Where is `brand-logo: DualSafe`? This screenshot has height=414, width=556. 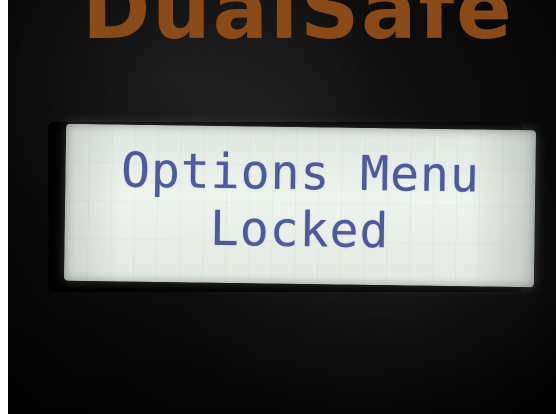
brand-logo: DualSafe is located at coordinates (298, 23).